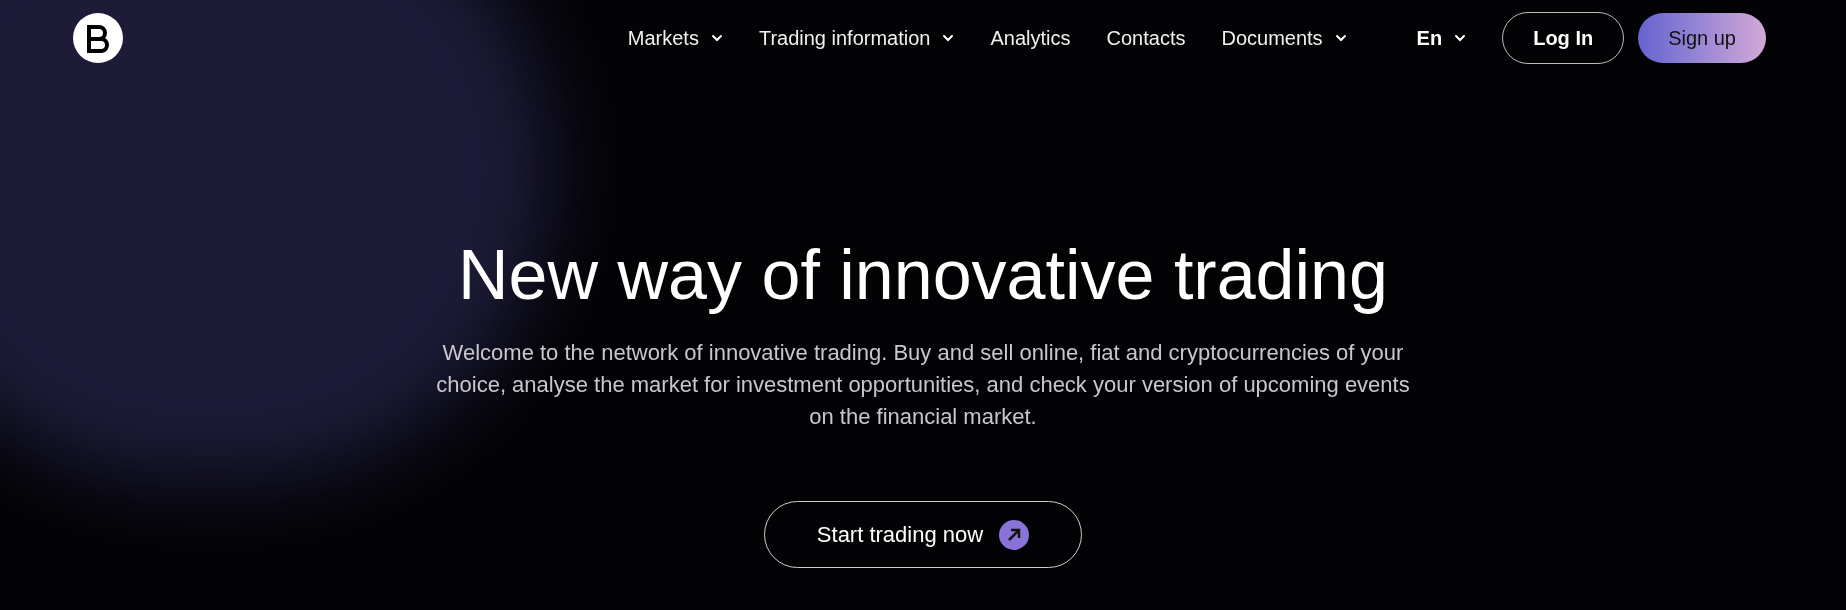 The height and width of the screenshot is (610, 1846). I want to click on signup-button: Sign up, so click(1702, 37).